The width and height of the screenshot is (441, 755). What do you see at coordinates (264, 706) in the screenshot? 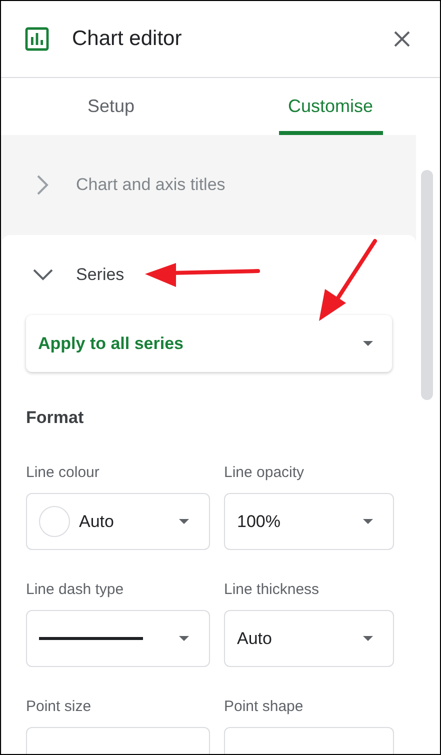
I see `field-label: Point shape` at bounding box center [264, 706].